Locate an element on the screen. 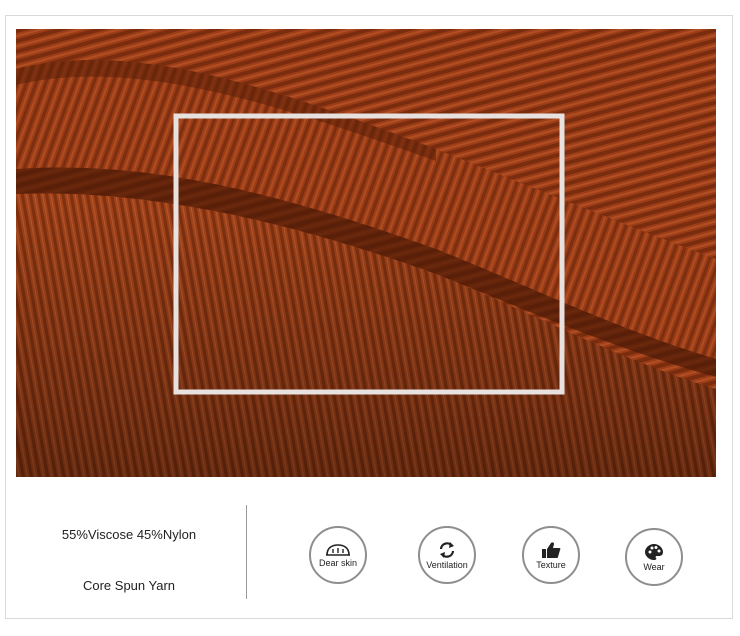 The image size is (740, 636). feature-badge-wear: Wear is located at coordinates (654, 557).